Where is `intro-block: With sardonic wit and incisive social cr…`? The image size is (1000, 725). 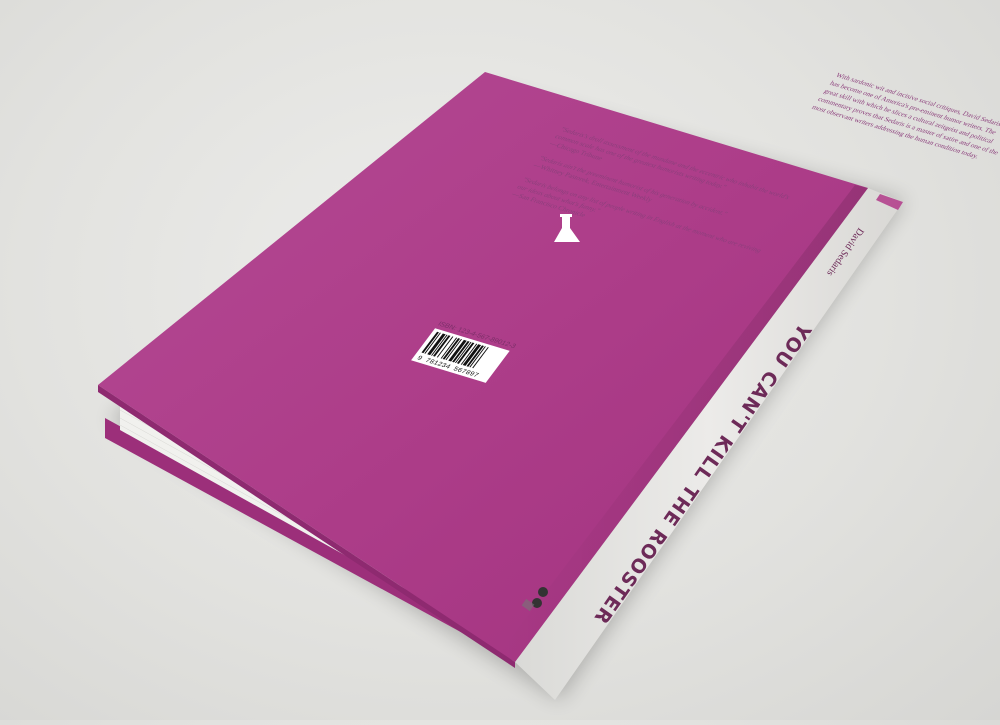
intro-block: With sardonic wit and incisive social cr… is located at coordinates (905, 116).